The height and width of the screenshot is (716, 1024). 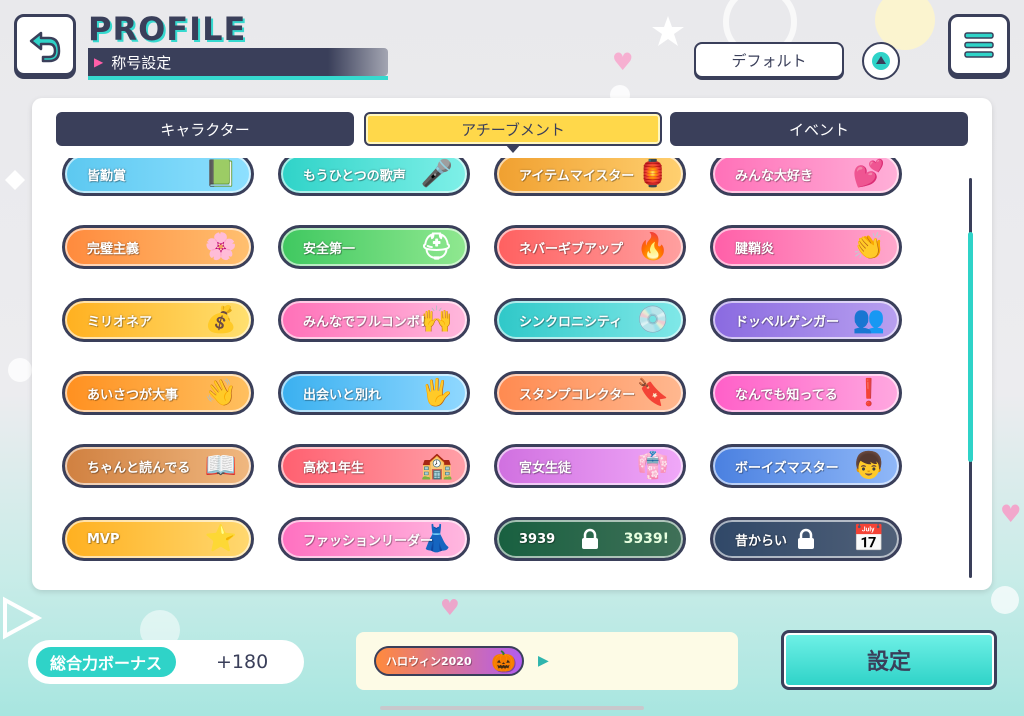 I want to click on bonus-value: +180, so click(x=242, y=662).